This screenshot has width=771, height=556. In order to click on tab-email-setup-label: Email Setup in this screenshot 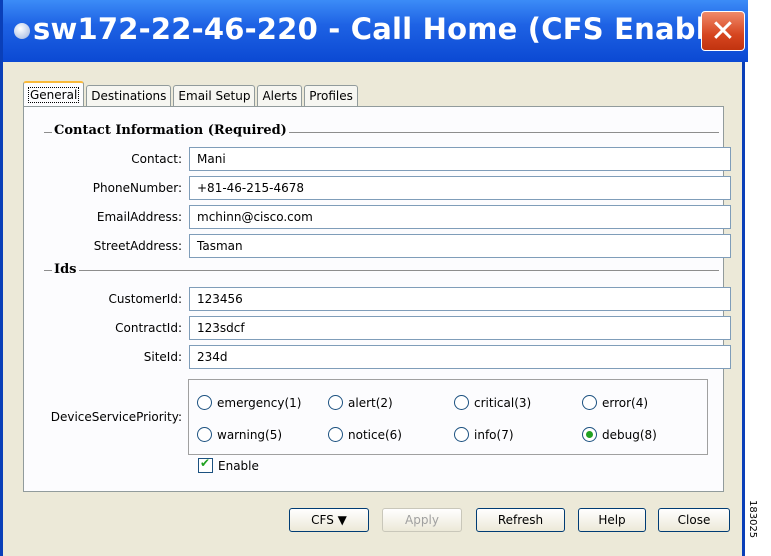, I will do `click(214, 96)`.